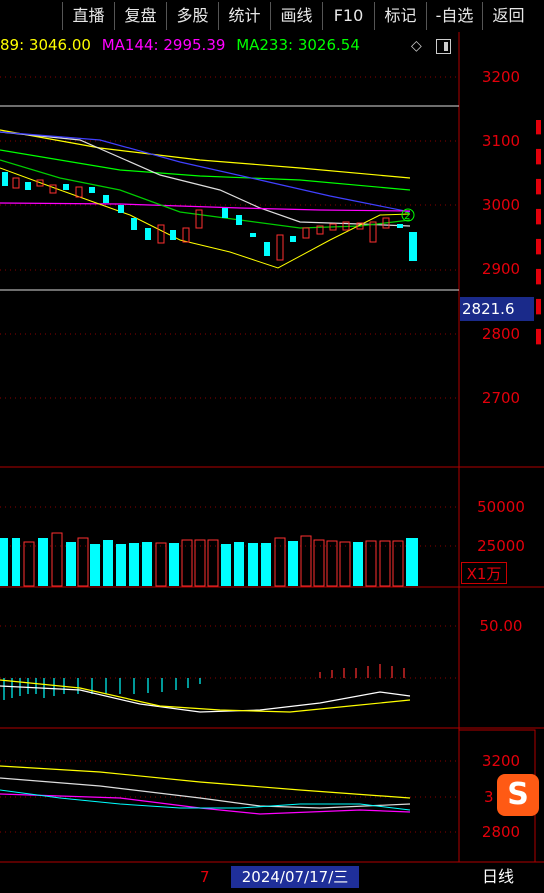 The image size is (544, 893). Describe the element at coordinates (209, 559) in the screenshot. I see `volume-bars` at that location.